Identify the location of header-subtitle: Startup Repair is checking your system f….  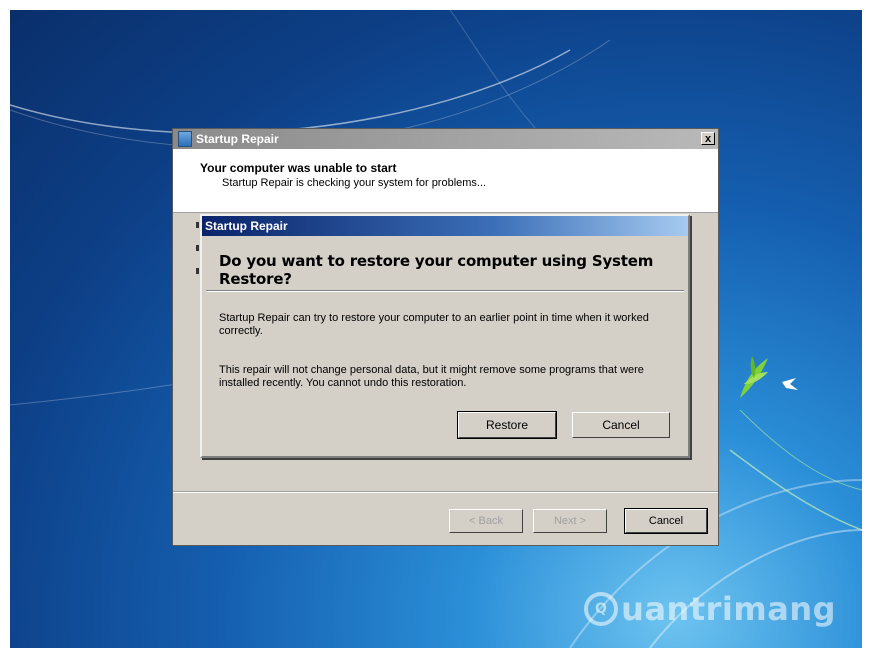
(354, 183).